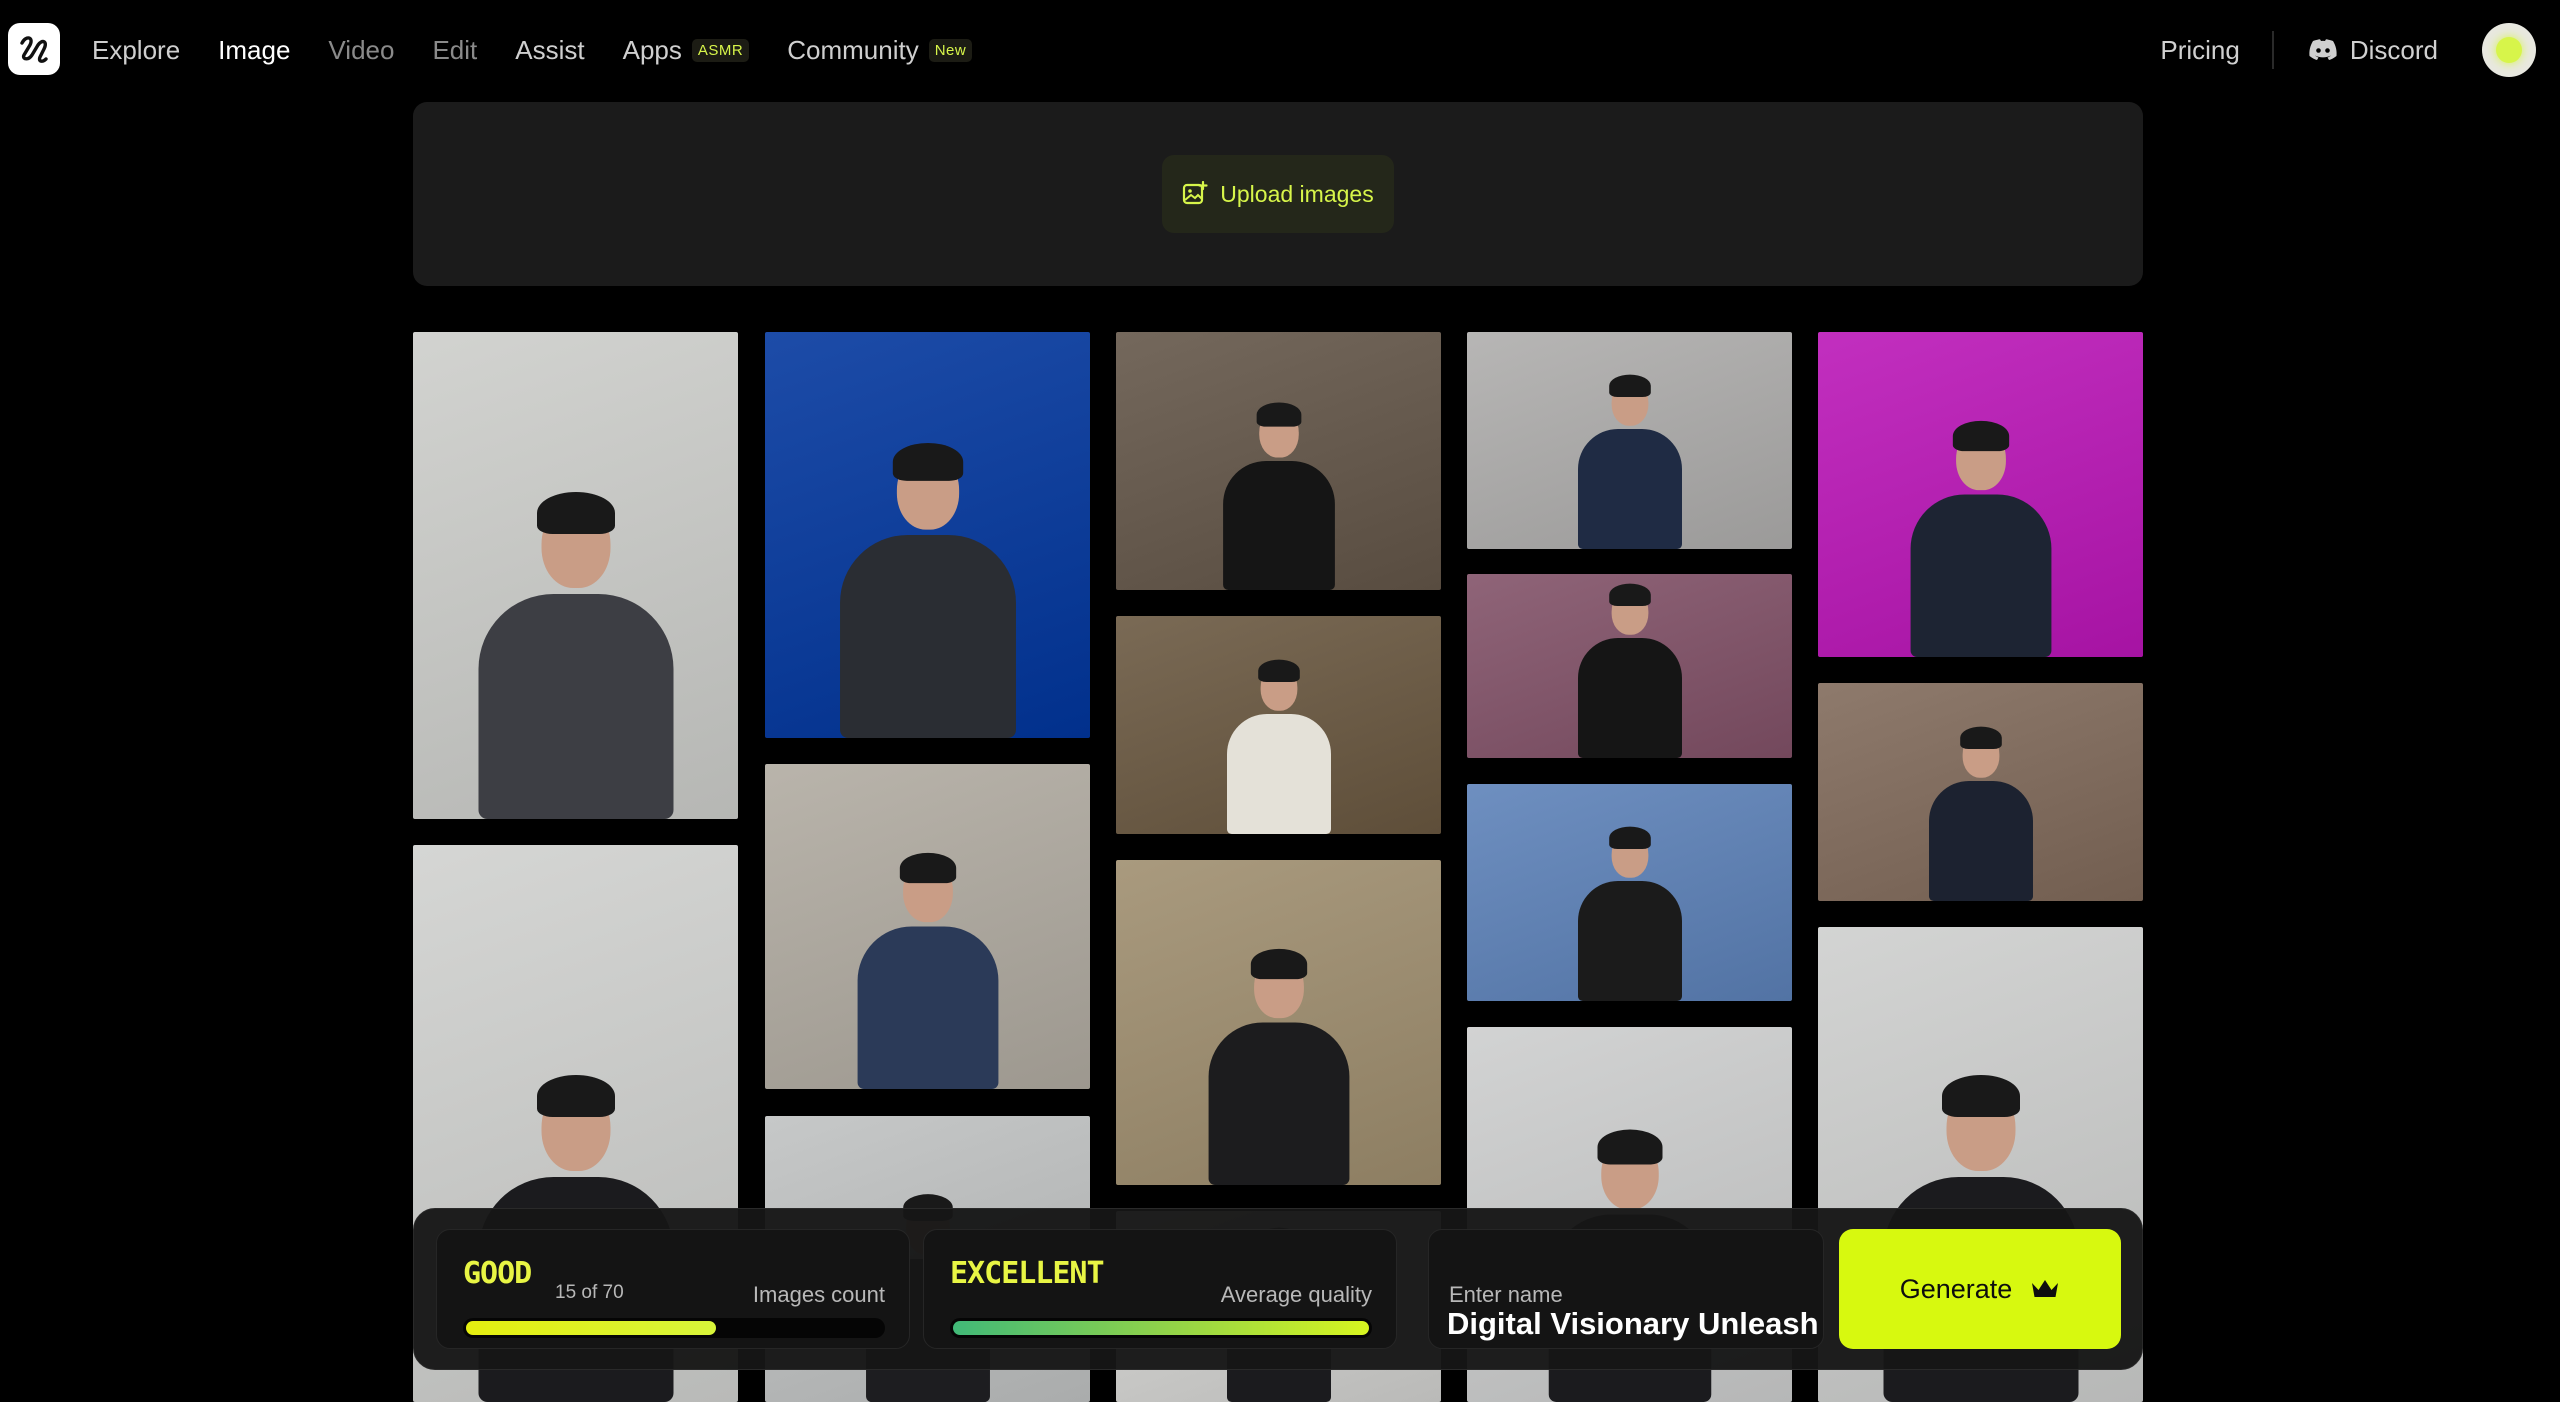 This screenshot has height=1402, width=2560. What do you see at coordinates (950, 50) in the screenshot?
I see `new-tag: New` at bounding box center [950, 50].